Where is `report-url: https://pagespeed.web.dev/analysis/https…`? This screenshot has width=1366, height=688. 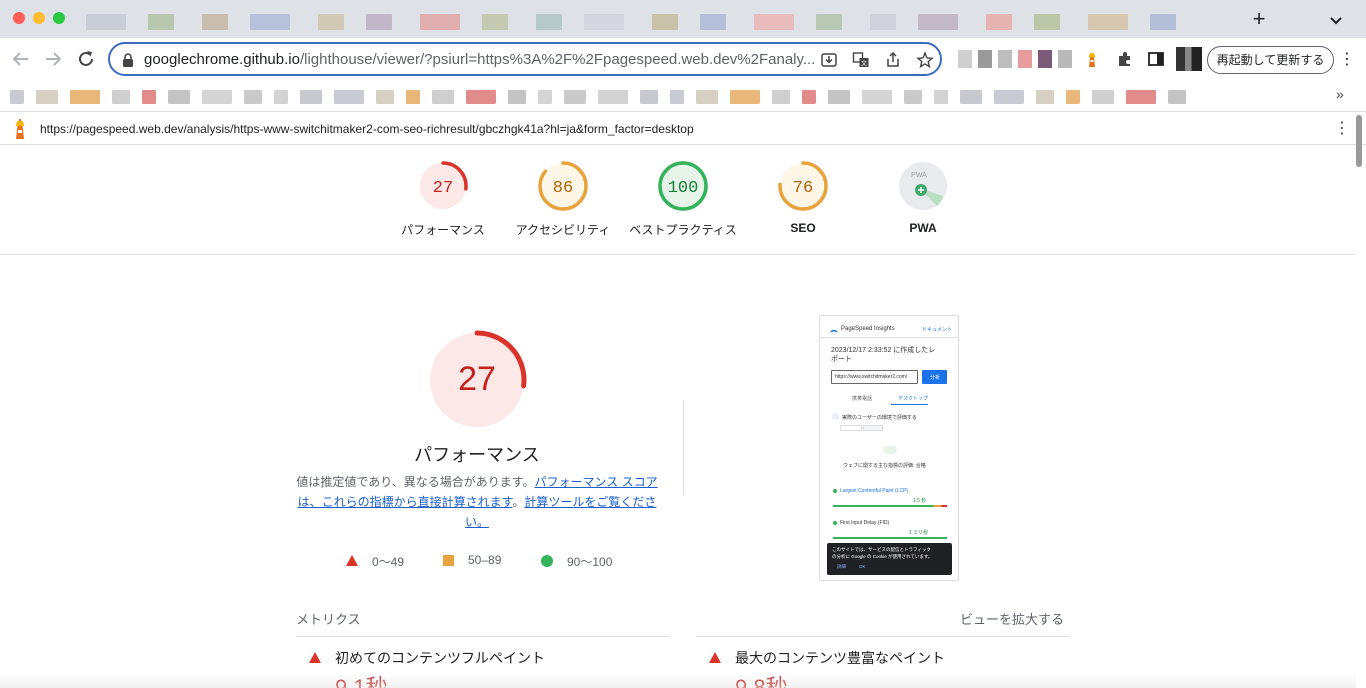
report-url: https://pagespeed.web.dev/analysis/https… is located at coordinates (367, 129).